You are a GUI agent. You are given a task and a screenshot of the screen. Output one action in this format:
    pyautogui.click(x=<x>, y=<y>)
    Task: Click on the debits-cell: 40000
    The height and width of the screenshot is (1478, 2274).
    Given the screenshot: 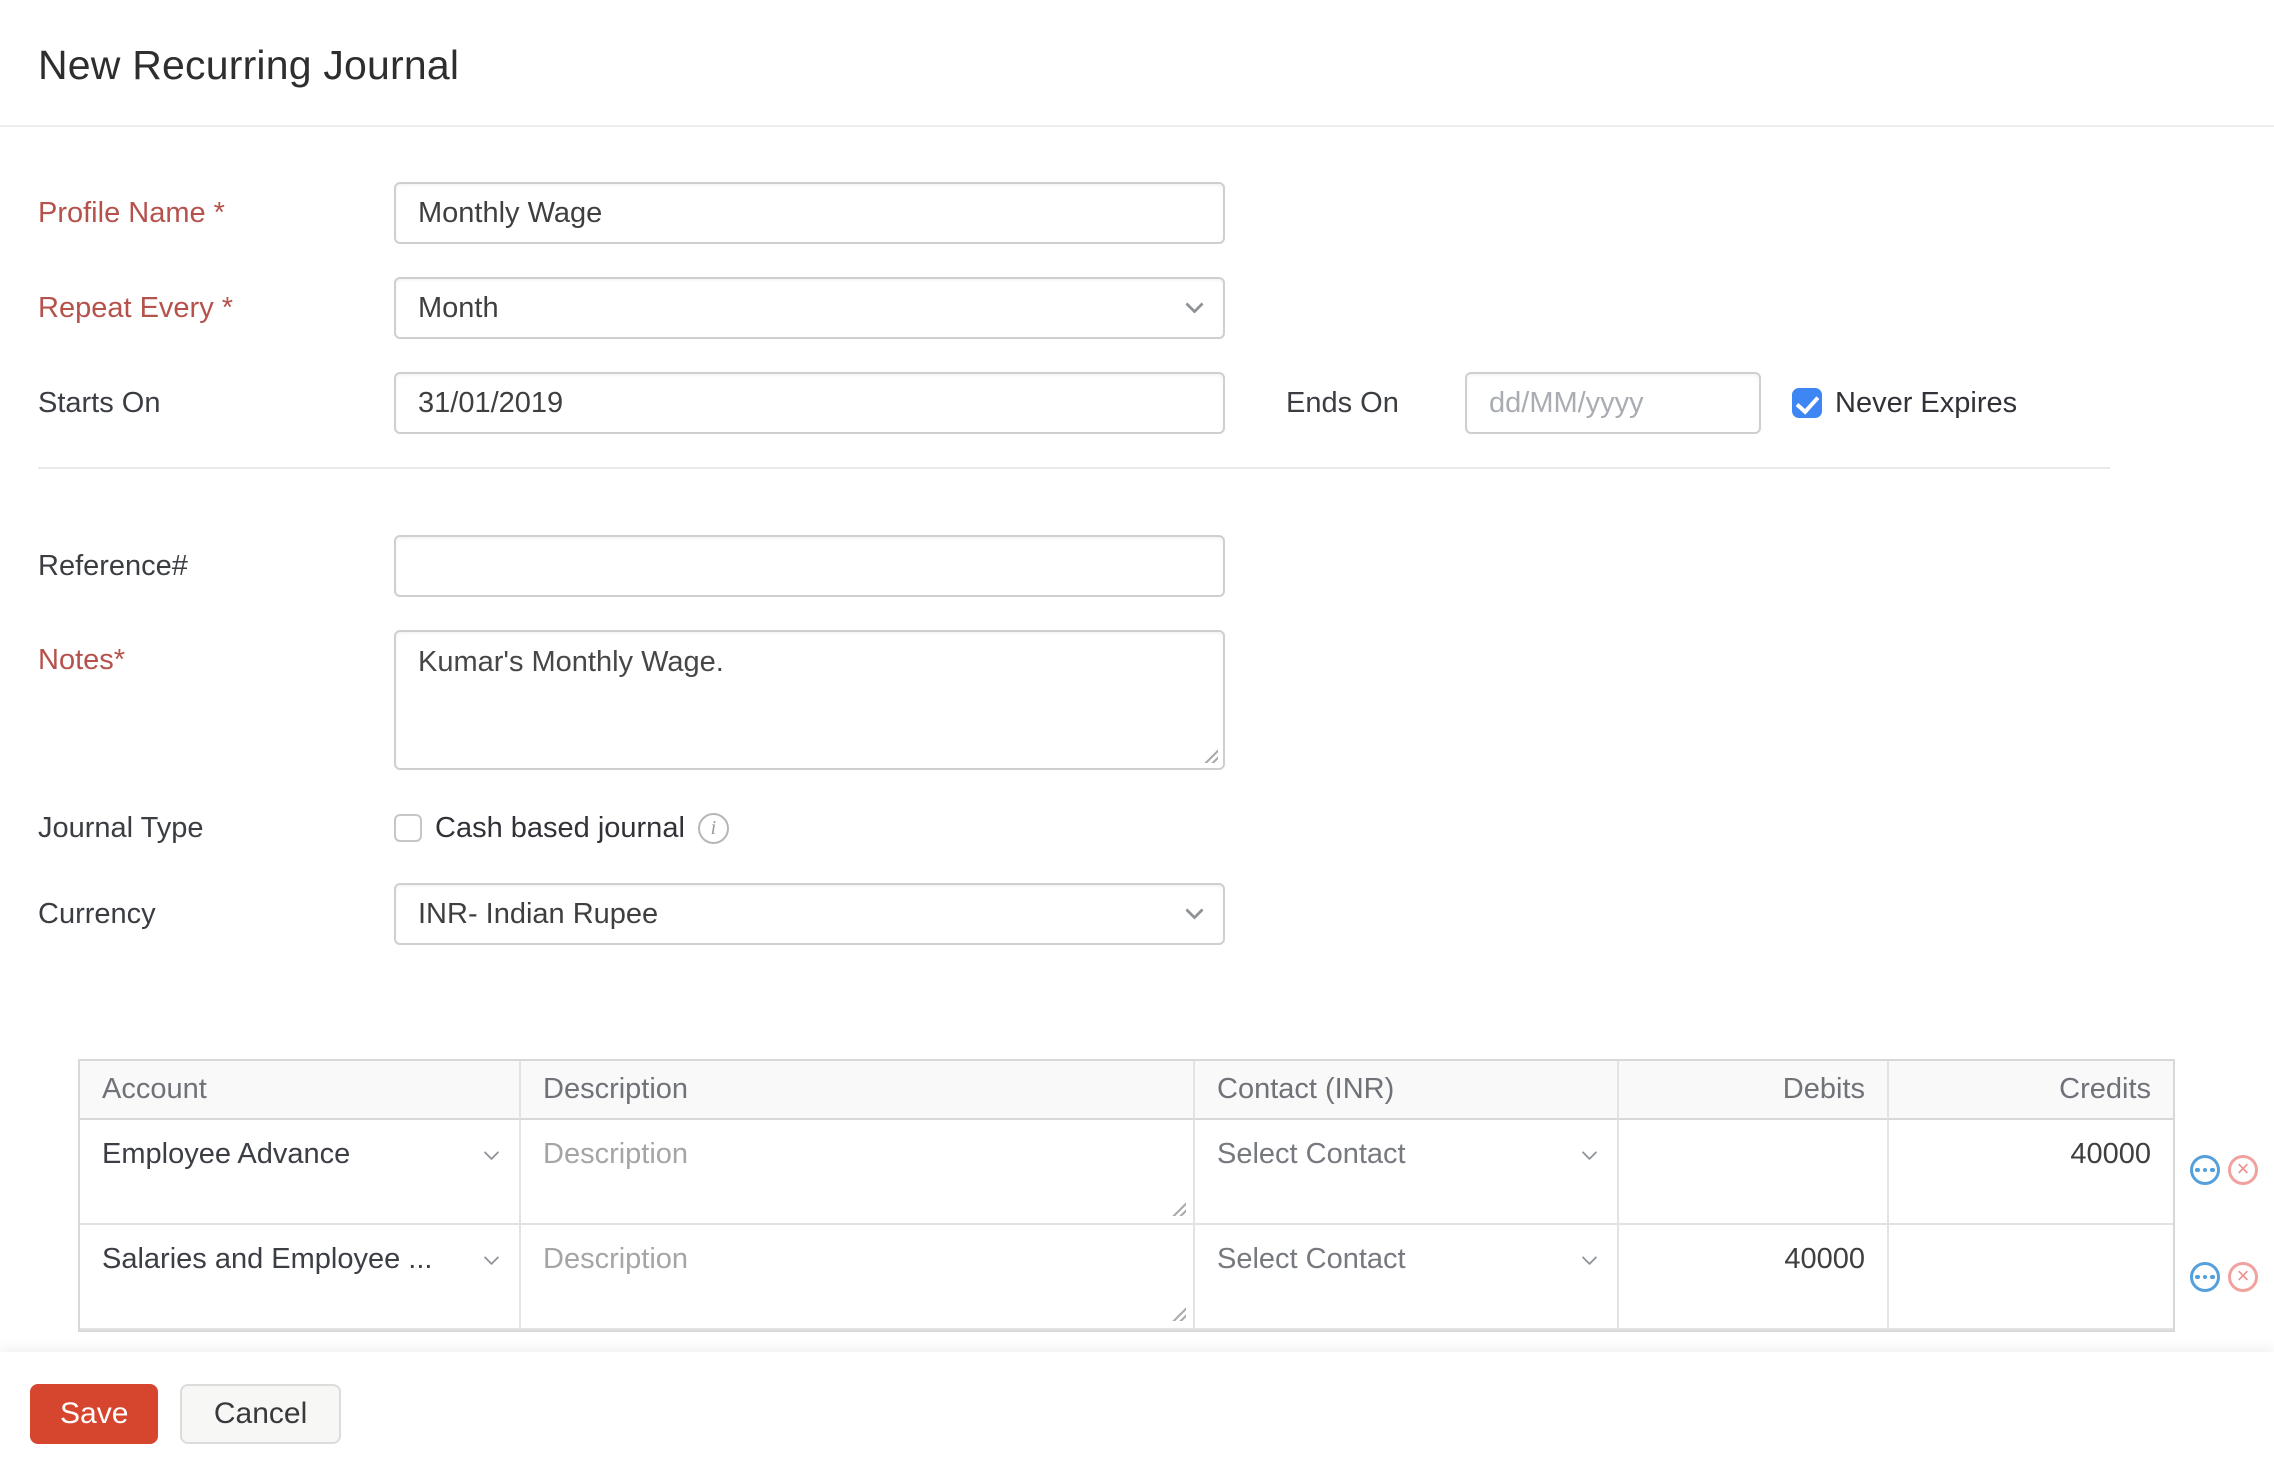 What is the action you would take?
    pyautogui.click(x=1752, y=1277)
    